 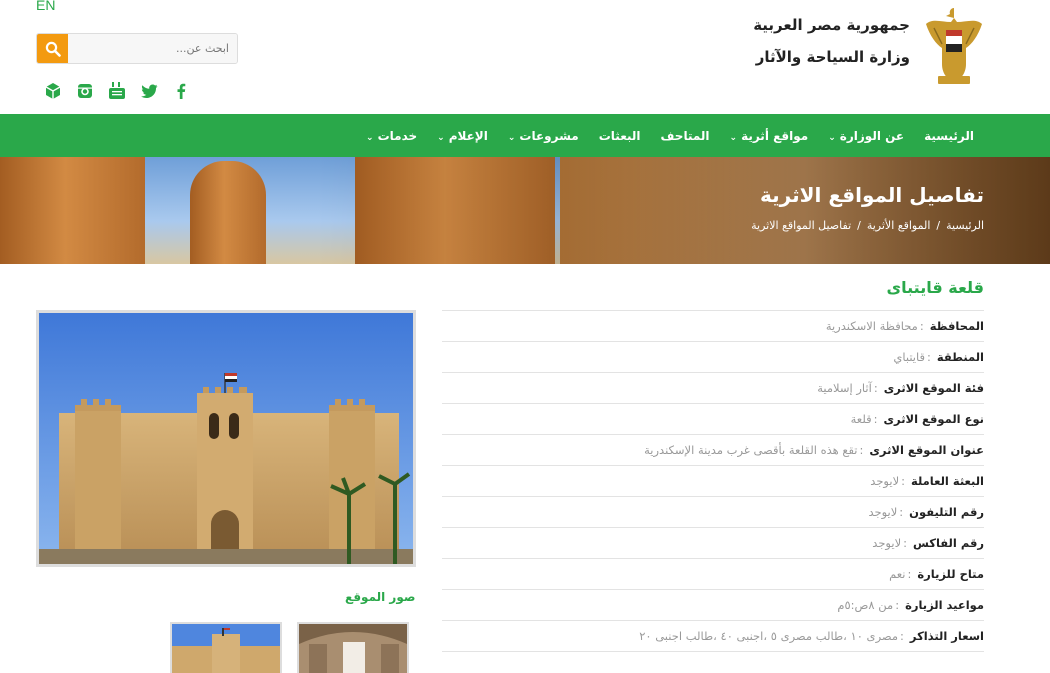 What do you see at coordinates (897, 574) in the screenshot?
I see `detail-value: نعم` at bounding box center [897, 574].